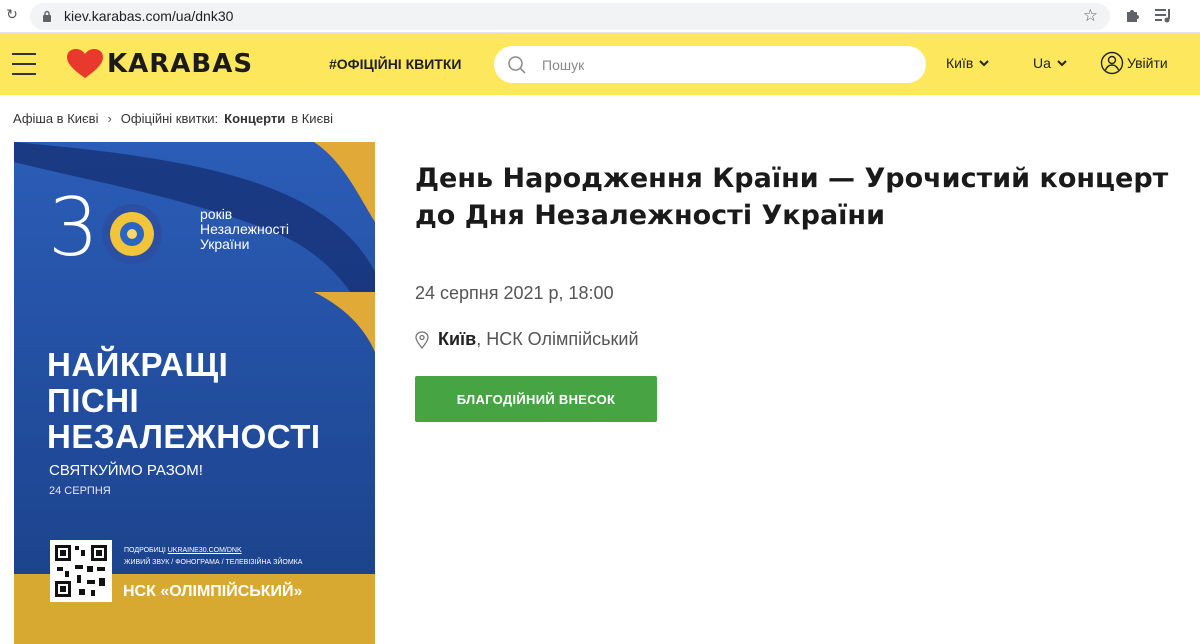  What do you see at coordinates (93, 400) in the screenshot?
I see `poster-title-line2: ПІСНІ` at bounding box center [93, 400].